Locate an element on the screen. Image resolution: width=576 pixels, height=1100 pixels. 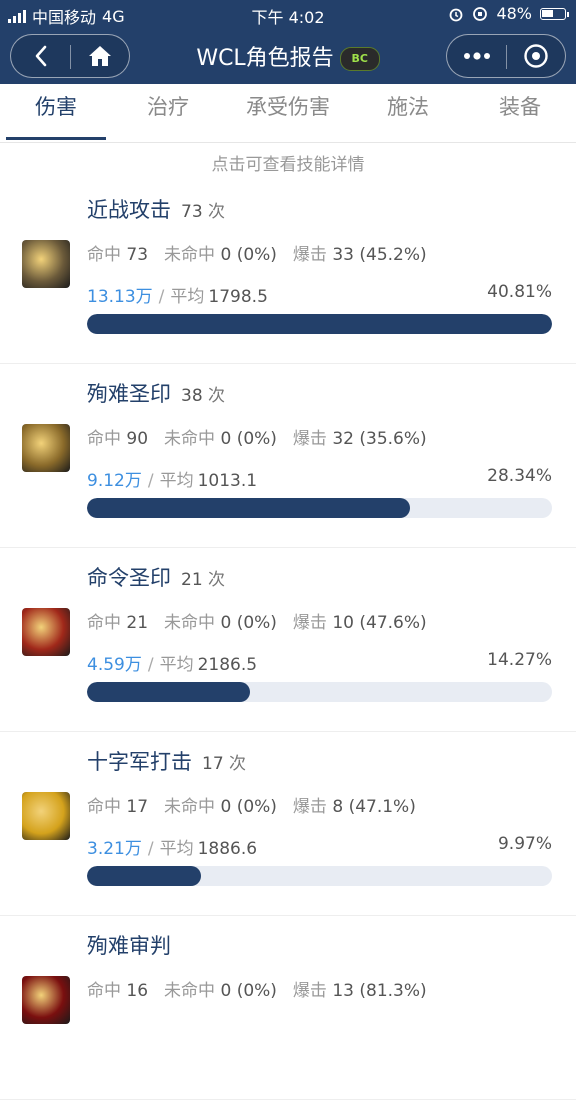
close-miniprogram-button is located at coordinates (535, 55).